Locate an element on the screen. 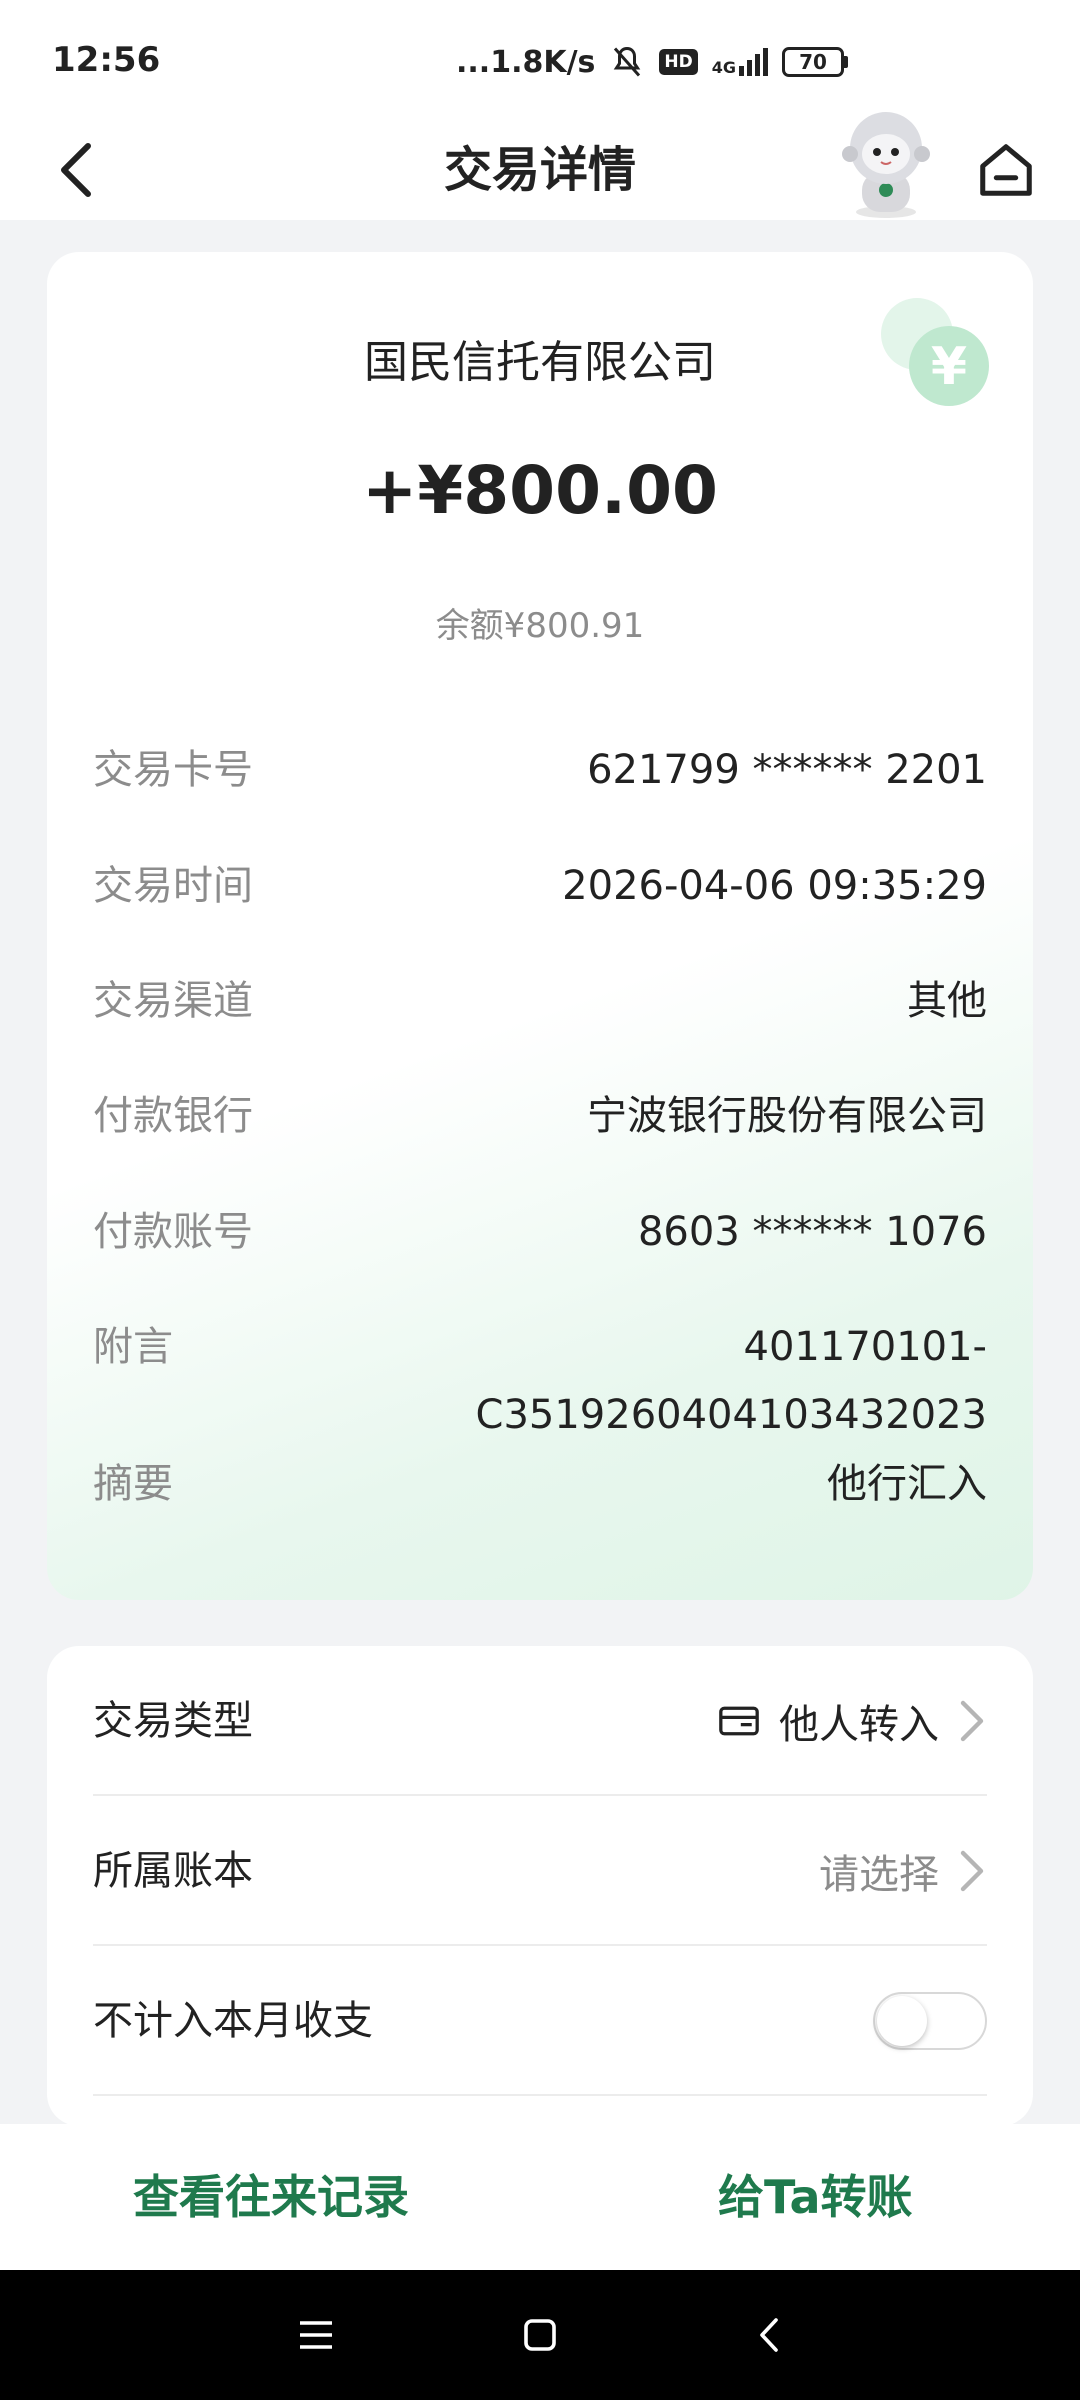  setting-label: 所属账本 is located at coordinates (173, 1871).